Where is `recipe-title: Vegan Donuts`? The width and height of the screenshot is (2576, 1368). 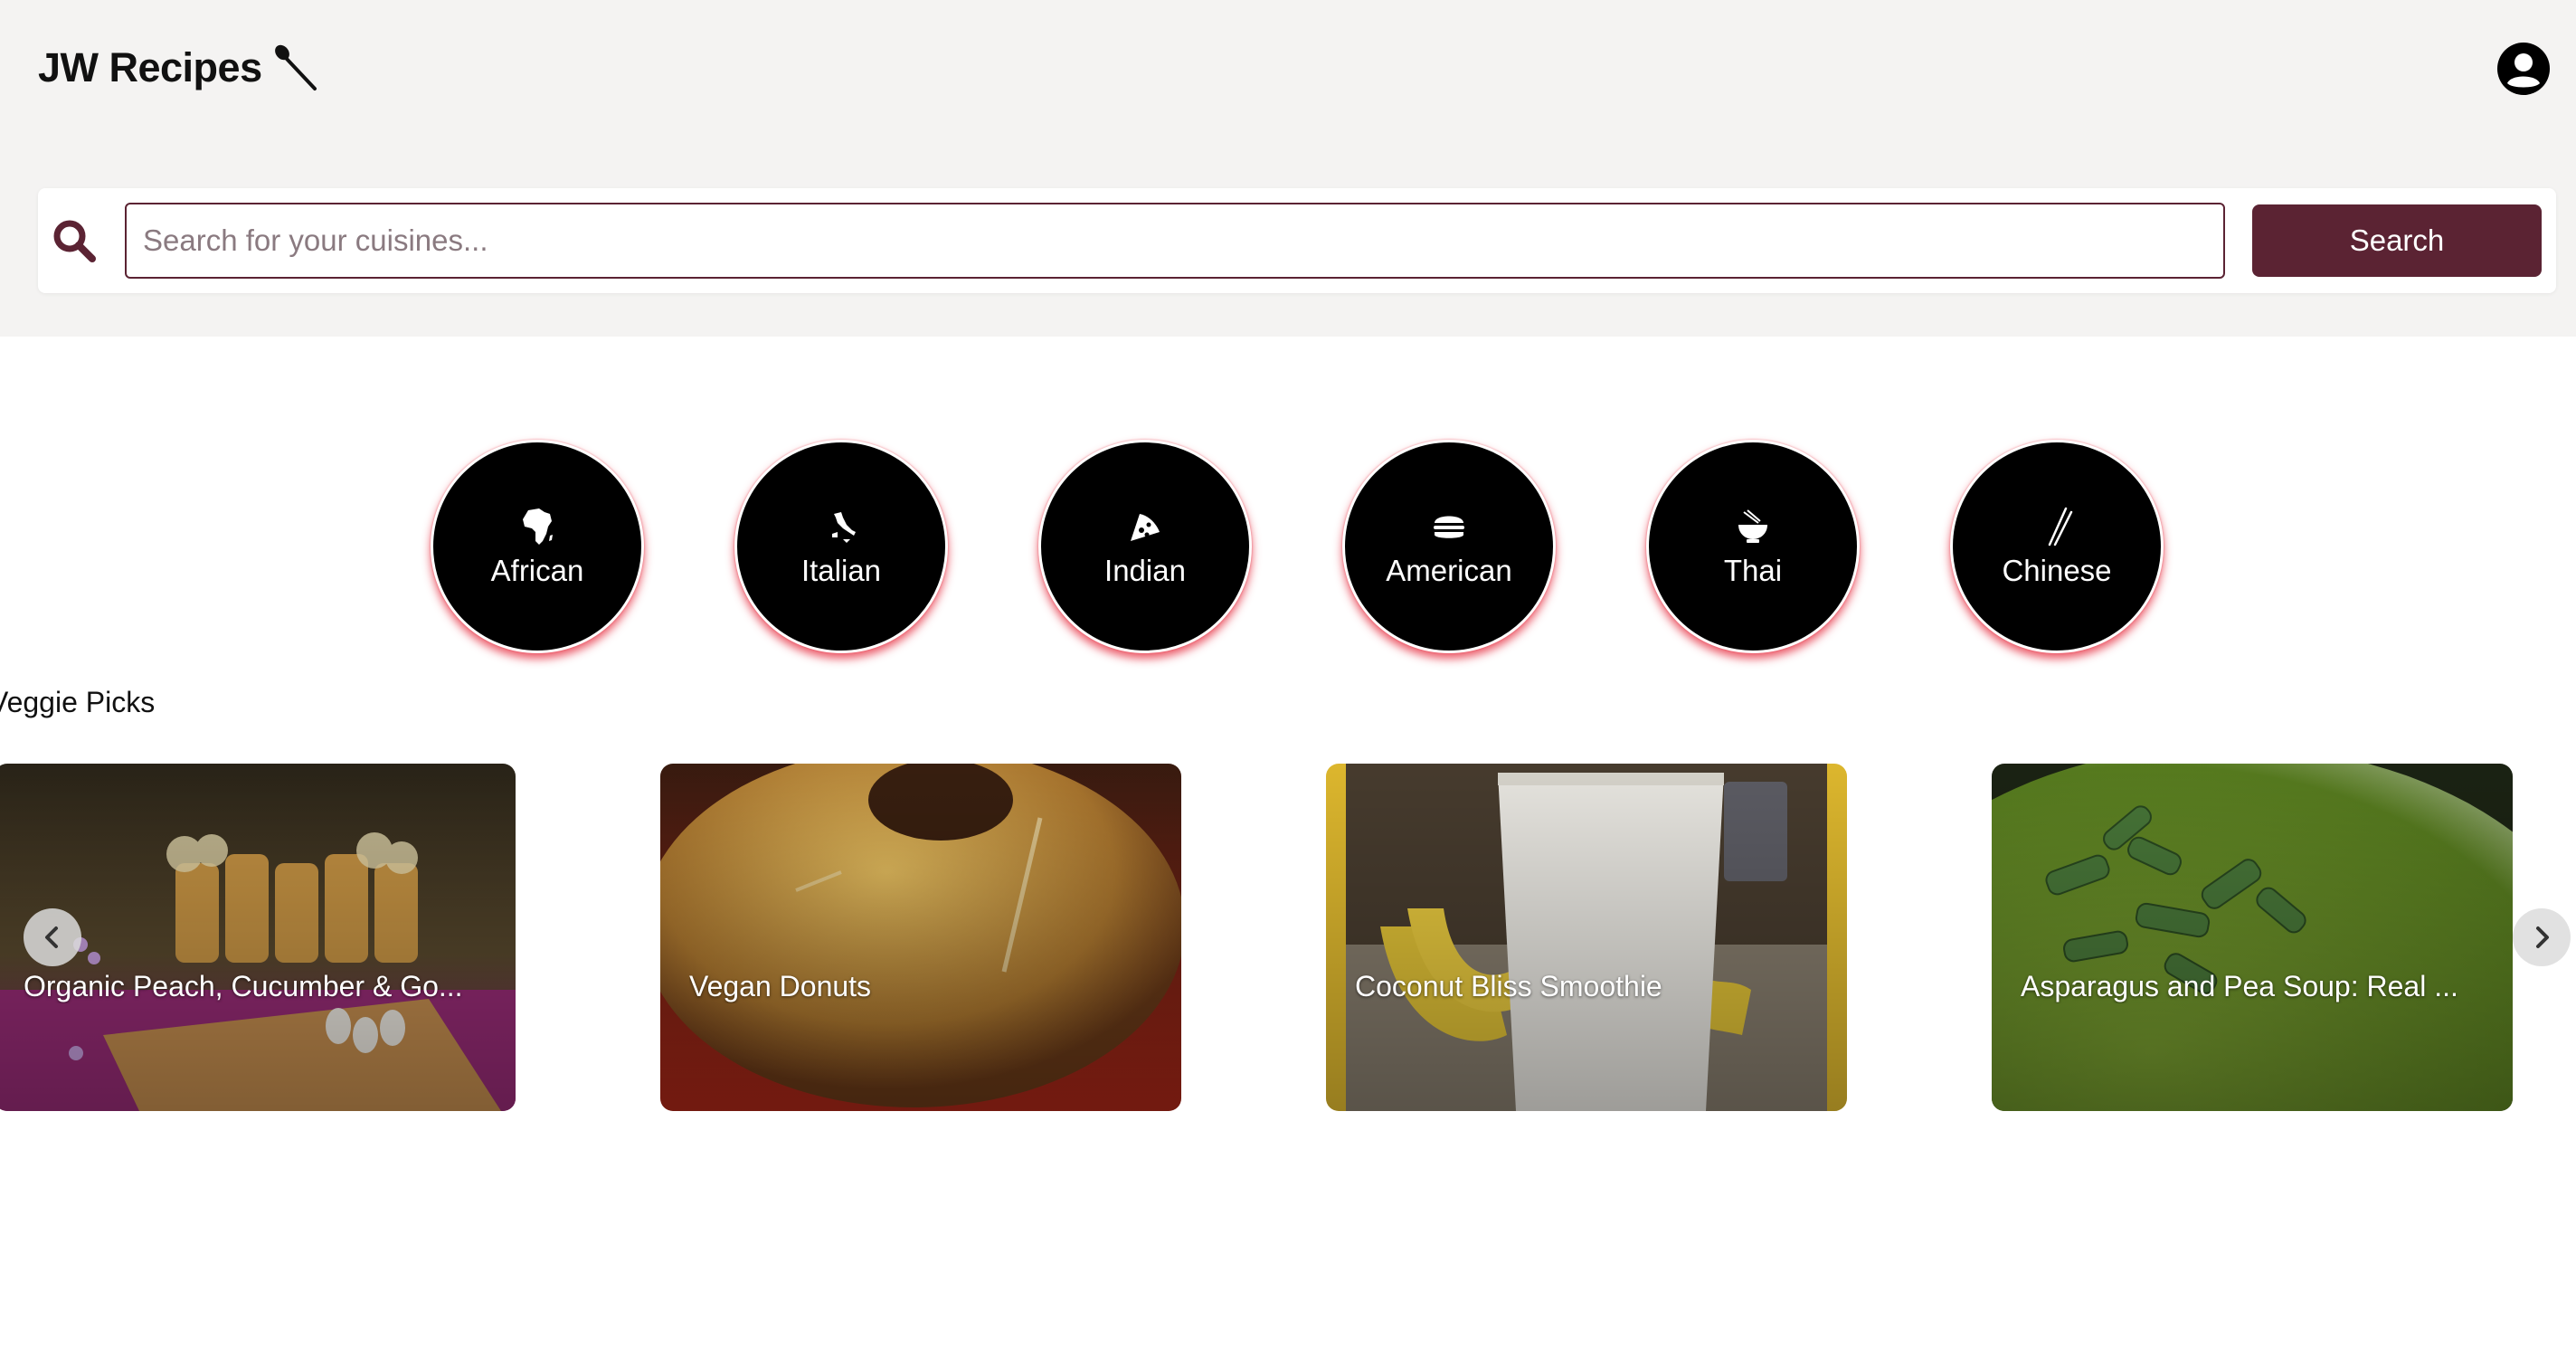
recipe-title: Vegan Donuts is located at coordinates (781, 986).